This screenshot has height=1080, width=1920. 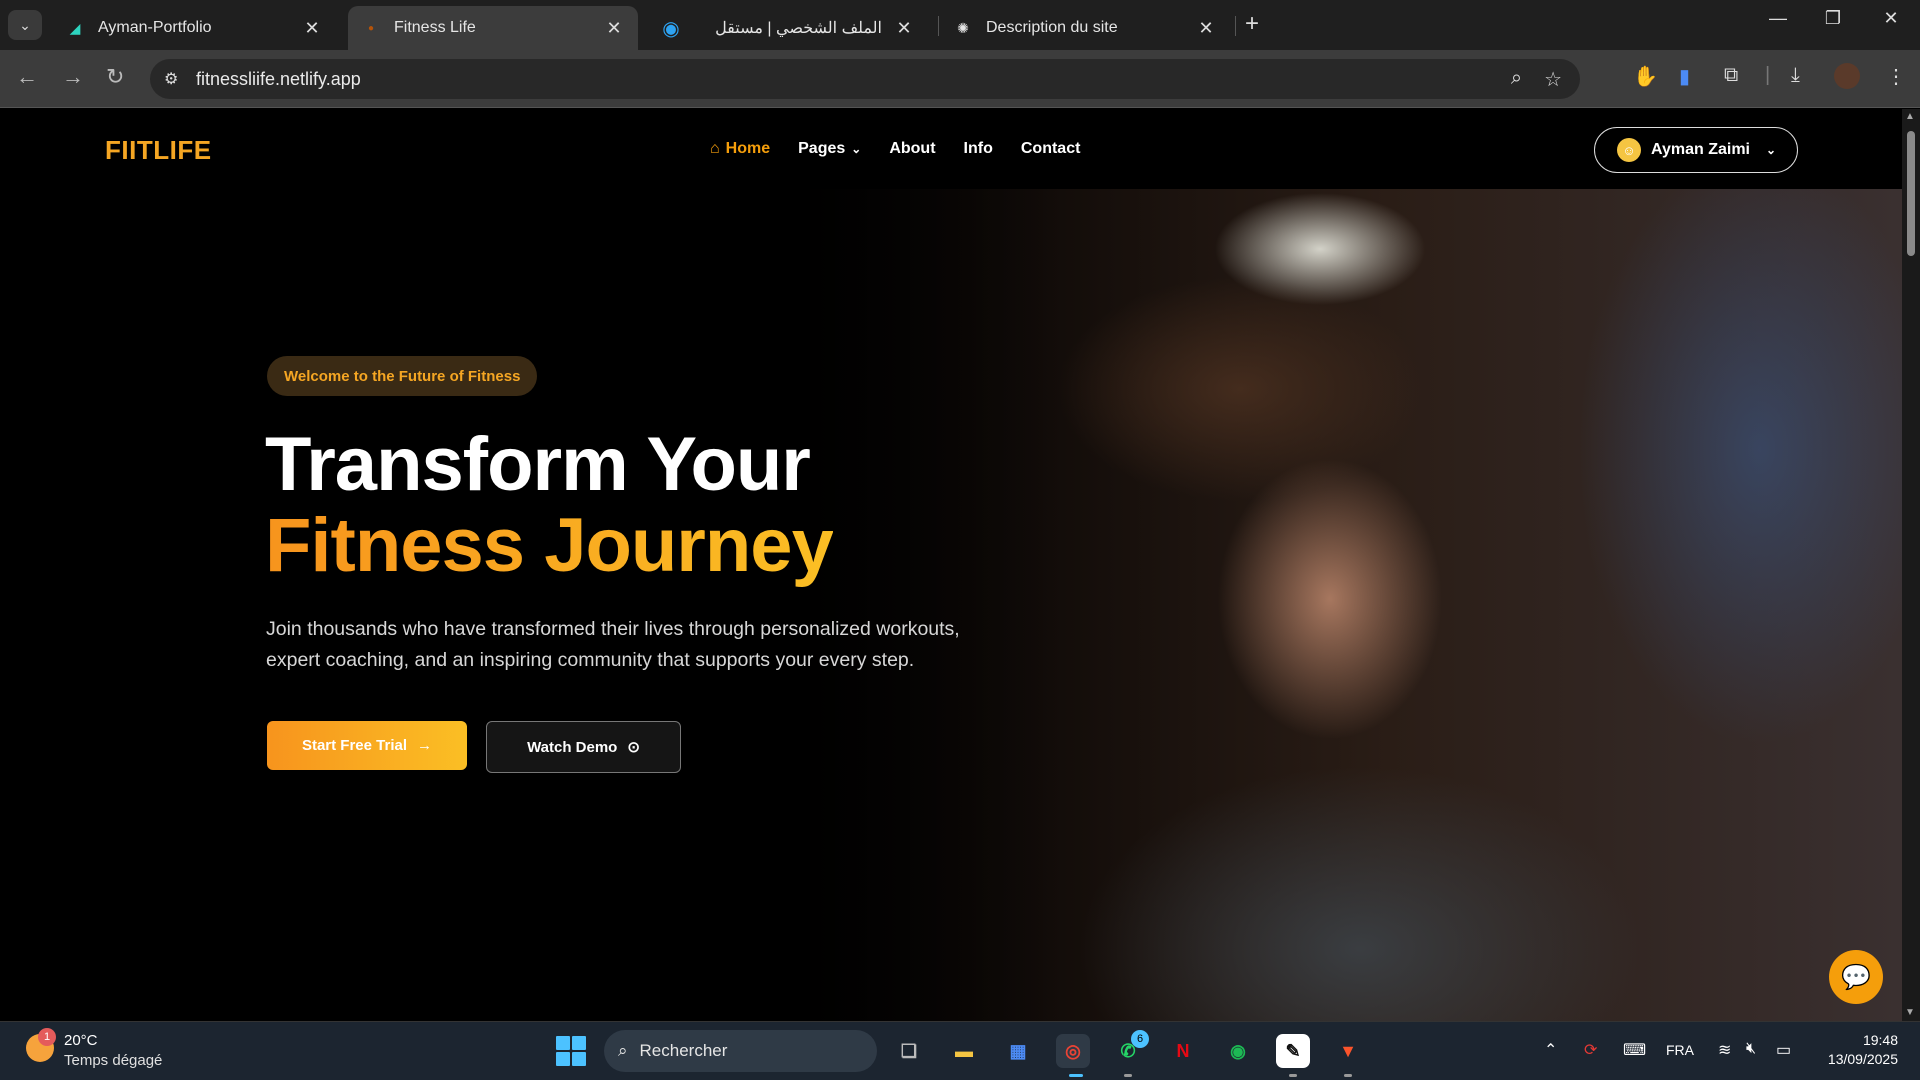 I want to click on tab-search-button: ⌄, so click(x=25, y=25).